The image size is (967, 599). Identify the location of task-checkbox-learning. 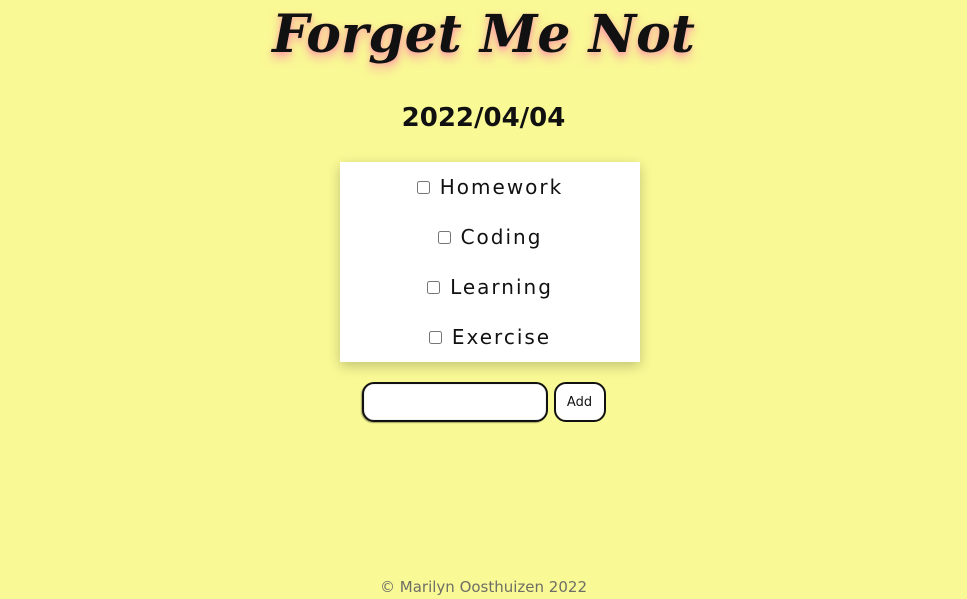
(434, 287).